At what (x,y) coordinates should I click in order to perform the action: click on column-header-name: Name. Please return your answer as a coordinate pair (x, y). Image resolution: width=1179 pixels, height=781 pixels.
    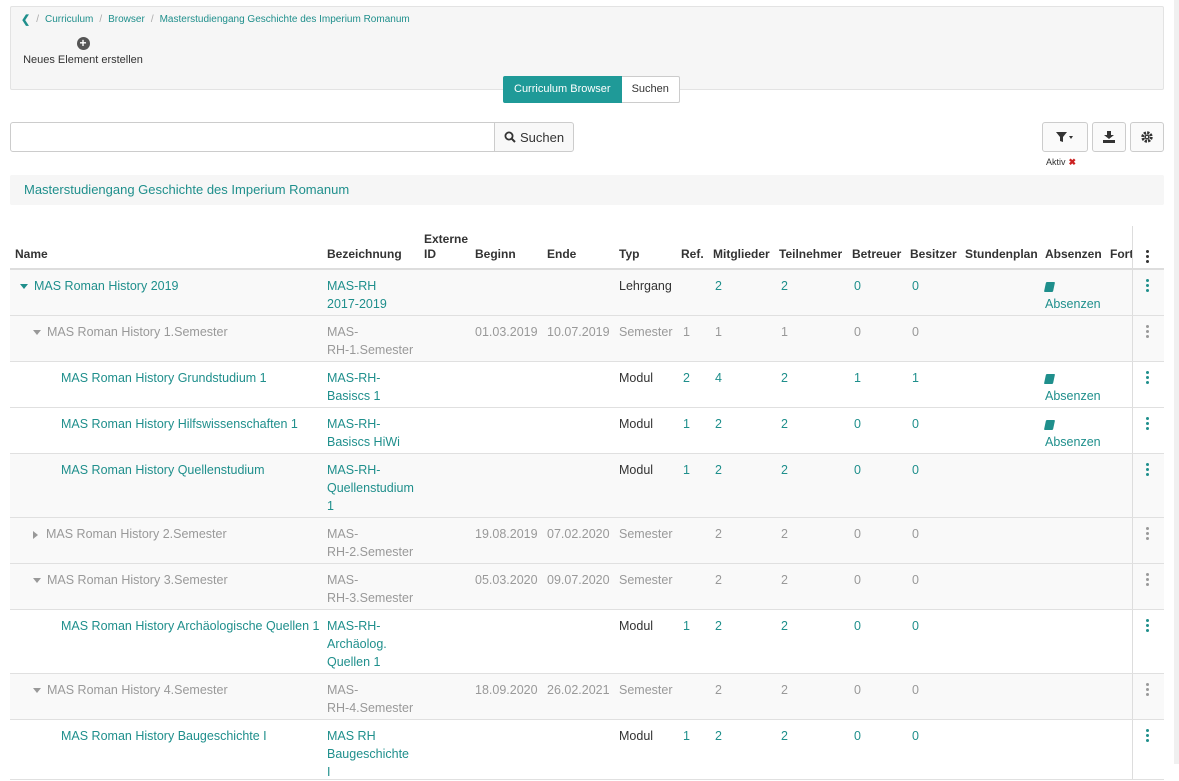
    Looking at the image, I should click on (31, 254).